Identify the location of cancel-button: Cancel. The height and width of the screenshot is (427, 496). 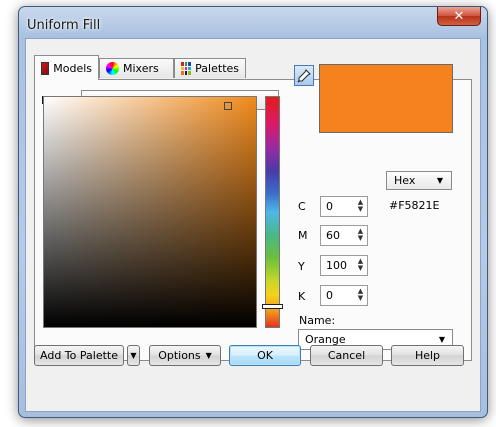
(346, 355).